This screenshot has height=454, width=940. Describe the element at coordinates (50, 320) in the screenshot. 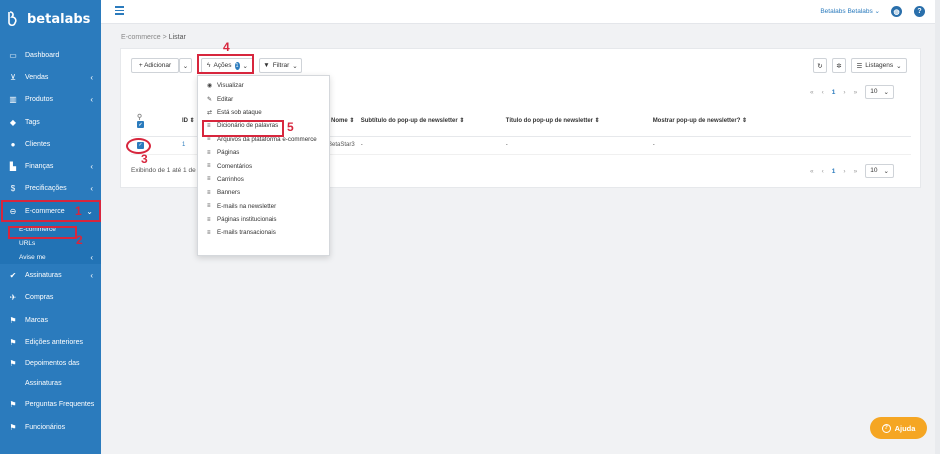

I see `sidebar-item-marcas: ⚑ Marcas` at that location.